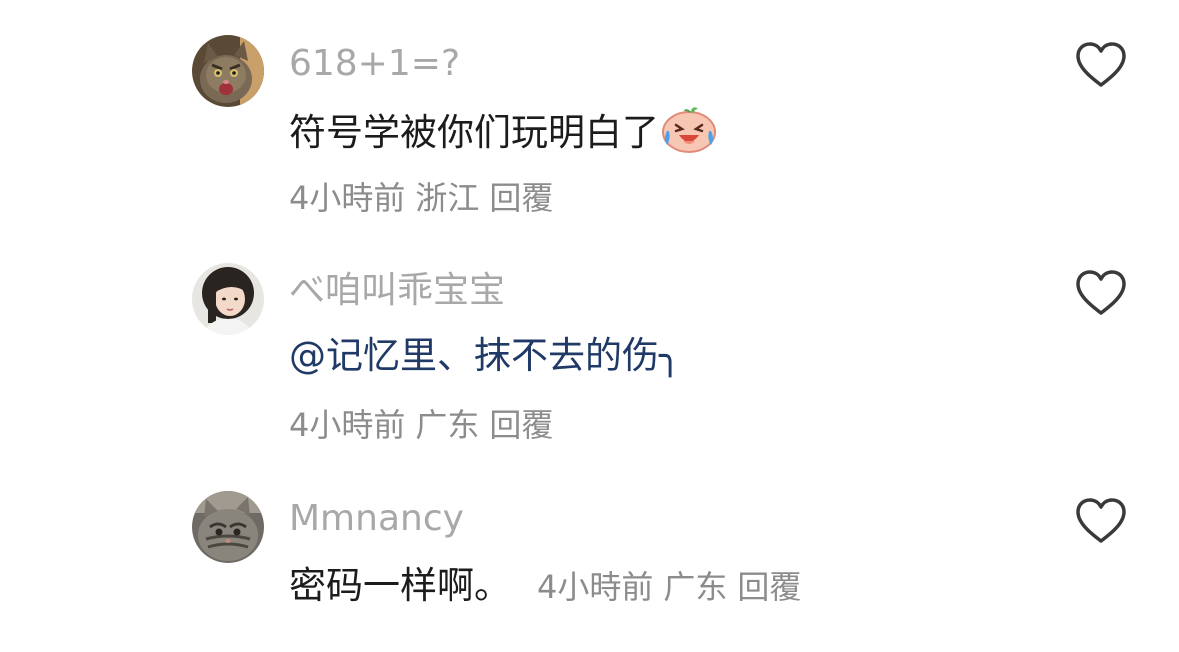  What do you see at coordinates (689, 135) in the screenshot?
I see `crying-laughing-face-icon` at bounding box center [689, 135].